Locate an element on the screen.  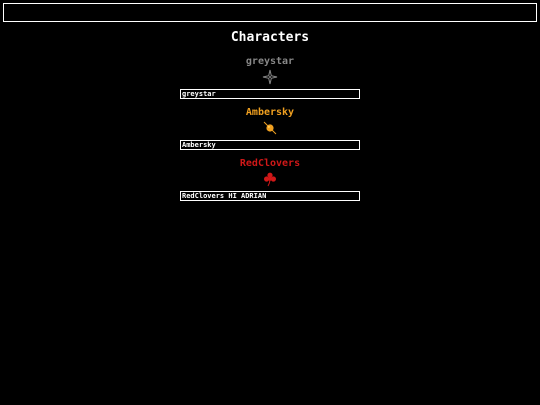
character-text-field: RedClovers HI ADRIAN is located at coordinates (270, 196).